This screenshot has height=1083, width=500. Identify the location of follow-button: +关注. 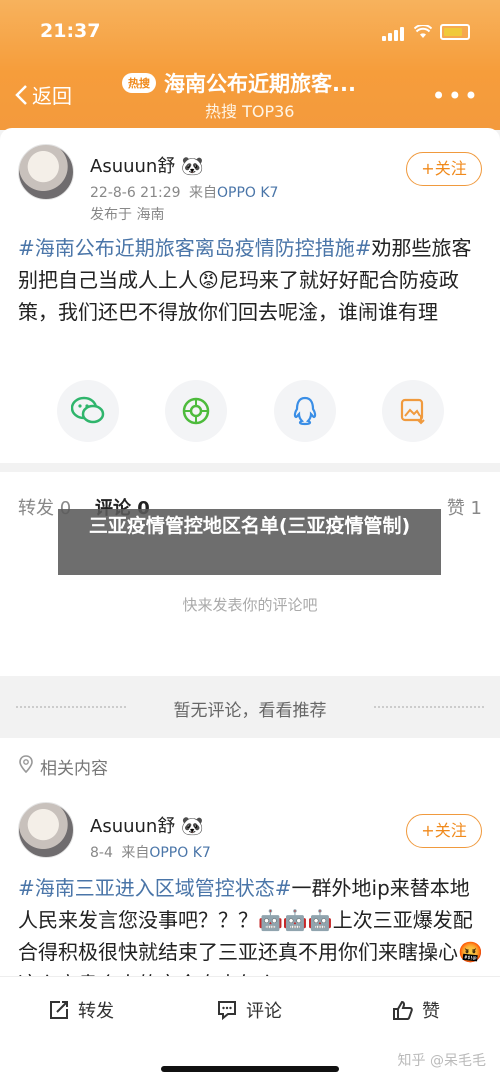
(444, 169).